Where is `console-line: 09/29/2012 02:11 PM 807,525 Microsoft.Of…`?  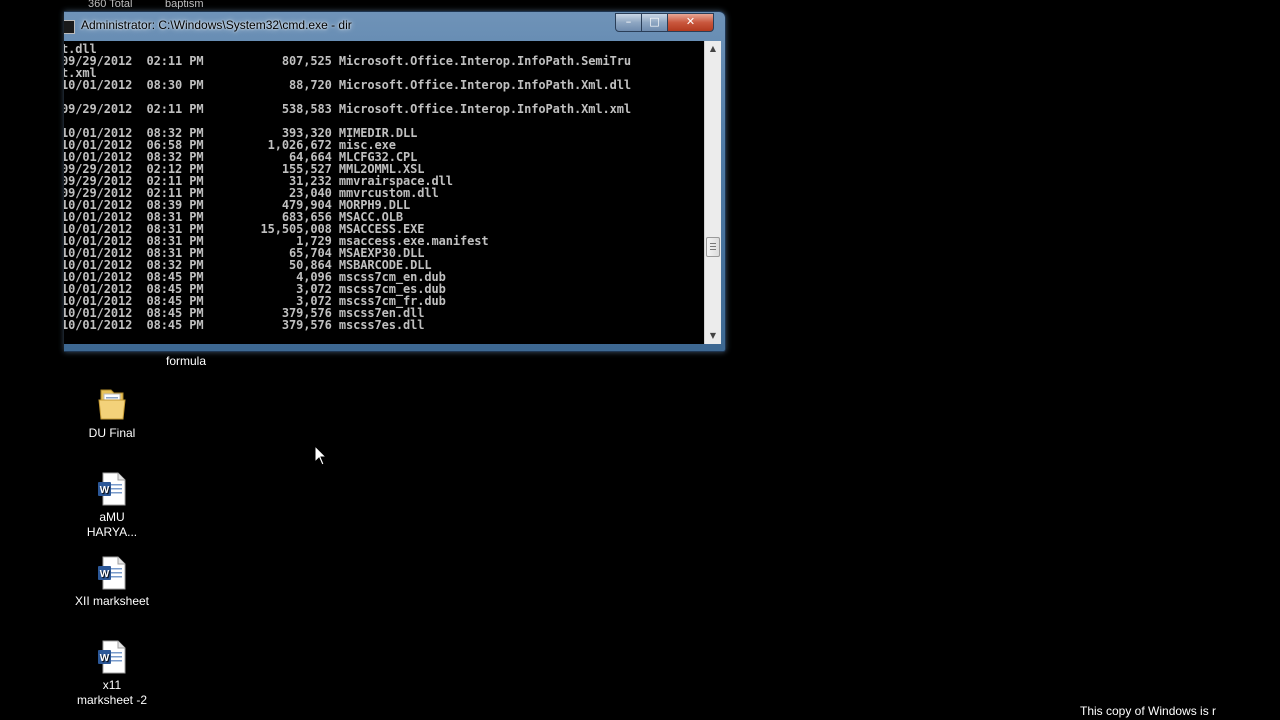
console-line: 09/29/2012 02:11 PM 807,525 Microsoft.Of… is located at coordinates (347, 61).